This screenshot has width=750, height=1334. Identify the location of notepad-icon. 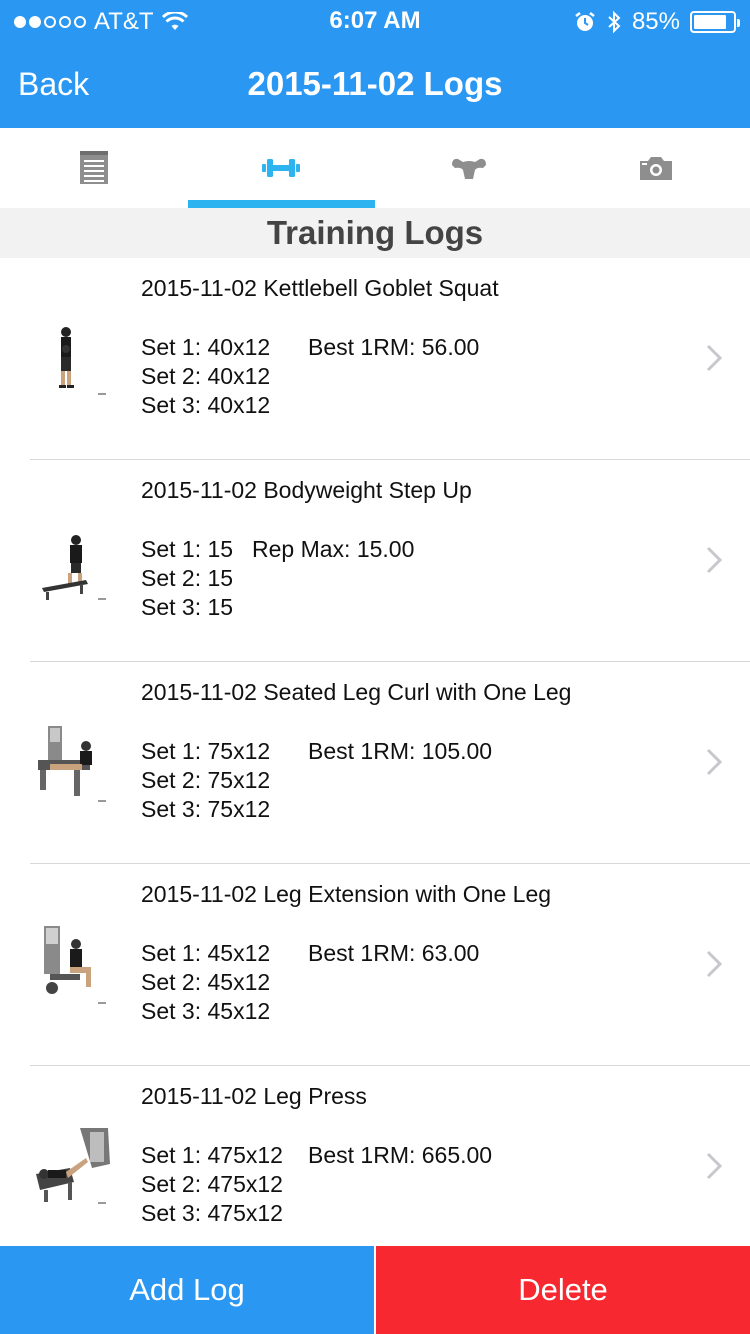
(93, 167).